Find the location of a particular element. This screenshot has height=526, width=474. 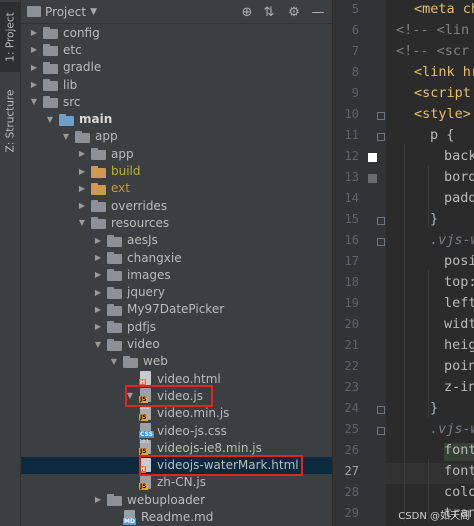

tree-item: ▶ gradle is located at coordinates (176, 67).